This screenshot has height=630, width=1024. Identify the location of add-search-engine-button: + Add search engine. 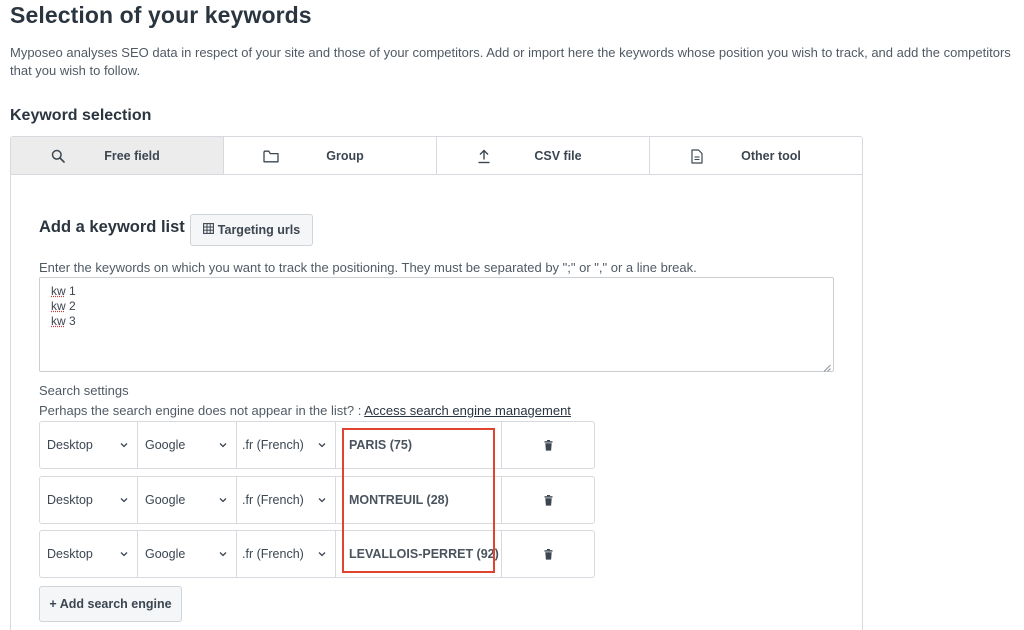
(110, 604).